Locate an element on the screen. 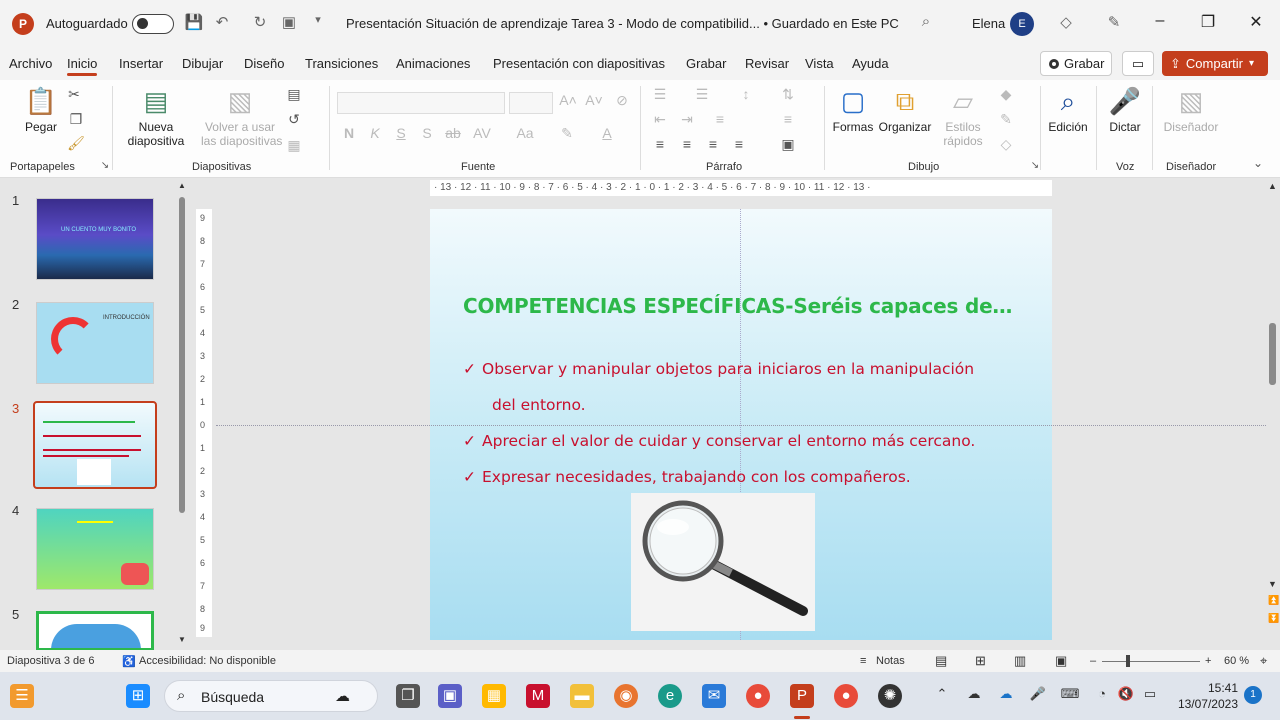  close-icon: ✕ is located at coordinates (1256, 22).